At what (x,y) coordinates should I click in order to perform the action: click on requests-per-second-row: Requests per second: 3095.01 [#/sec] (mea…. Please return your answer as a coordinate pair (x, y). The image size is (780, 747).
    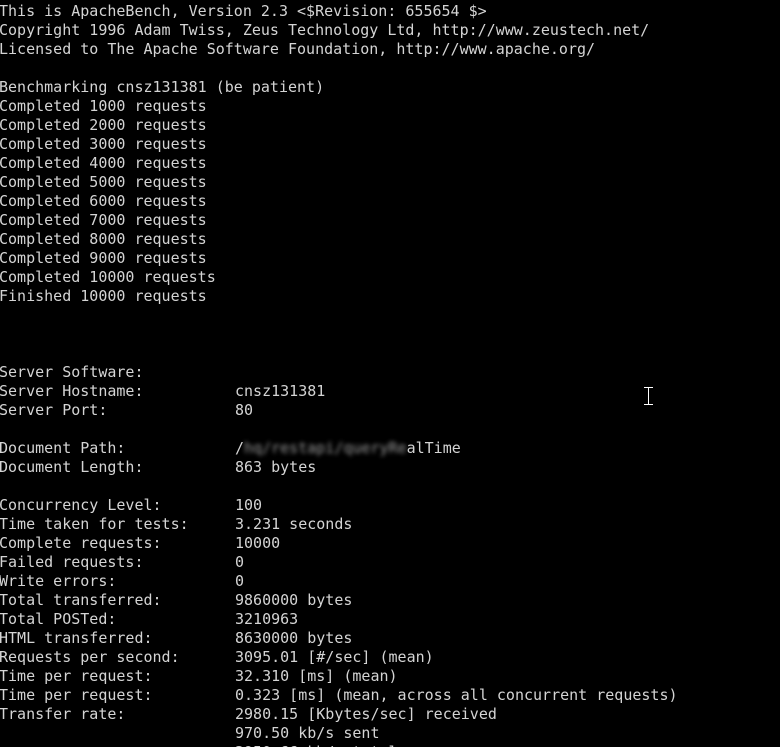
    Looking at the image, I should click on (390, 657).